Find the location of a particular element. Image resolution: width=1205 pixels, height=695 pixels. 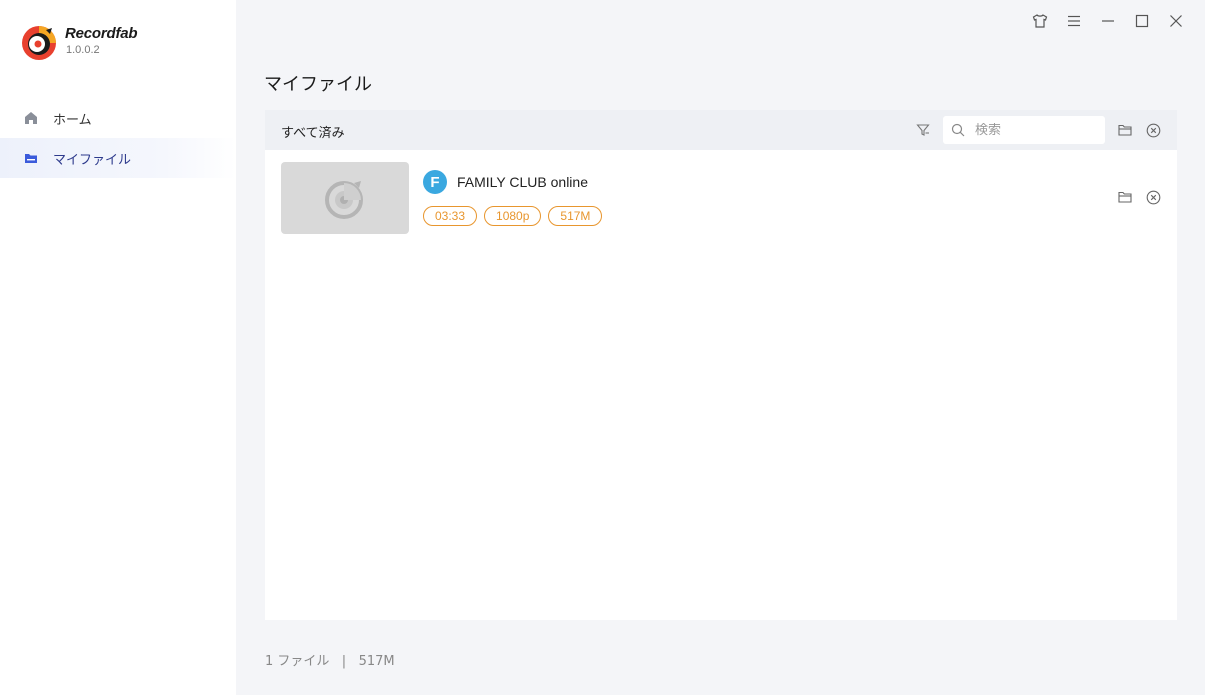

search-box is located at coordinates (1024, 130).